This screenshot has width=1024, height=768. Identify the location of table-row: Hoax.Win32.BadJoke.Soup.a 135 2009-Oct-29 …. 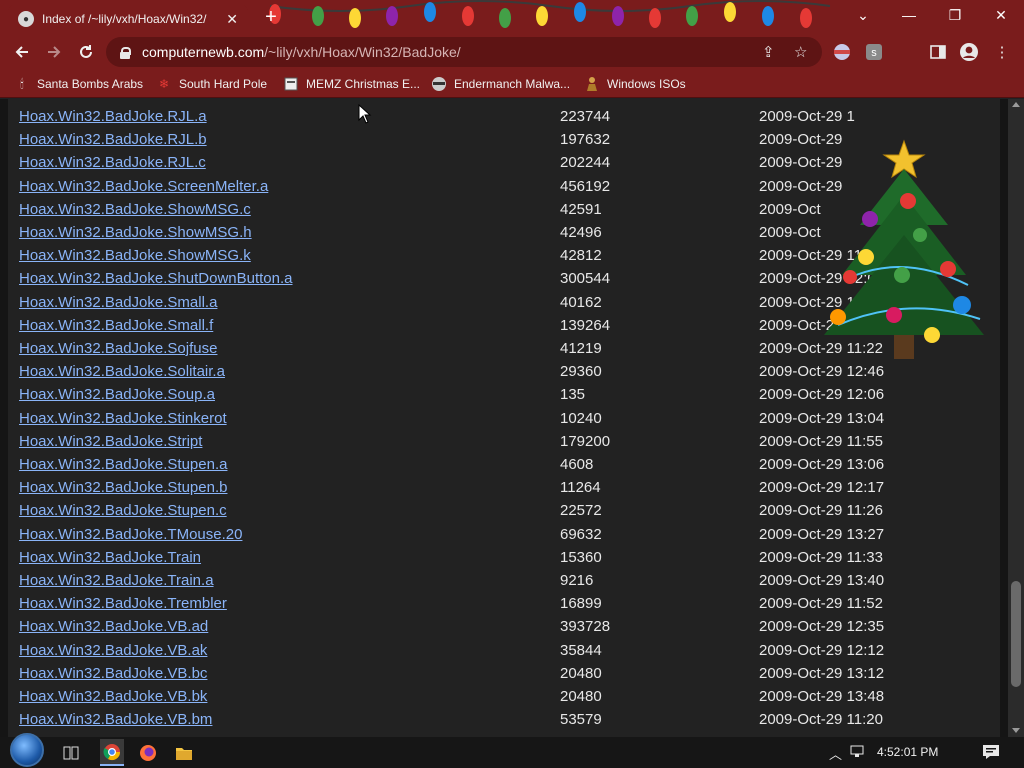
(504, 395).